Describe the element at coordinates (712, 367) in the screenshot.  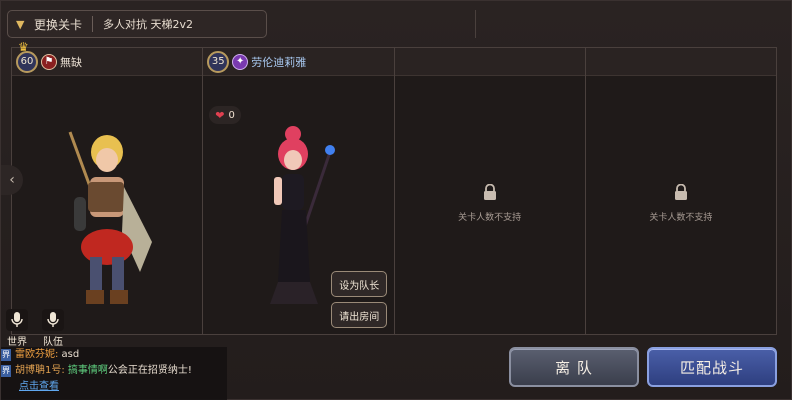
I see `match-battle-button: 匹配战斗` at that location.